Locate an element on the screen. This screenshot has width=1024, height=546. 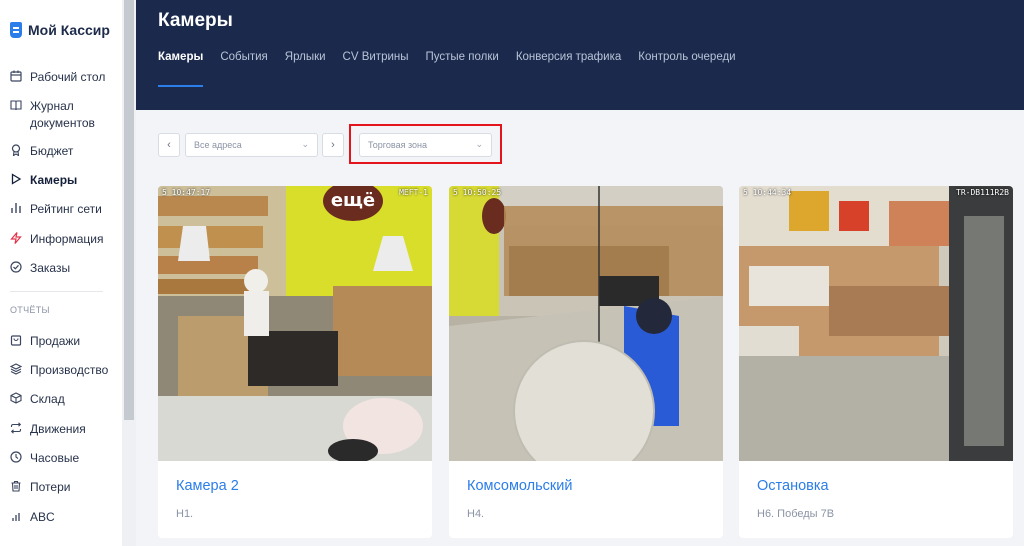
sidebar-item-desktop: Рабочий стол is located at coordinates (64, 77).